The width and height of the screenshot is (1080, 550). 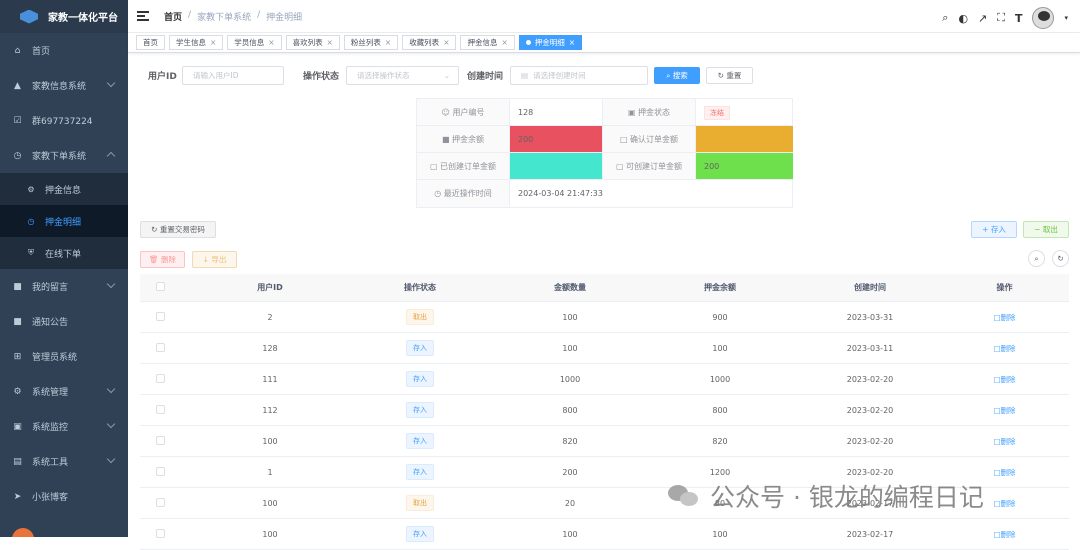 I want to click on sidebar-item-1: ⚙ 押金信息, so click(x=64, y=189).